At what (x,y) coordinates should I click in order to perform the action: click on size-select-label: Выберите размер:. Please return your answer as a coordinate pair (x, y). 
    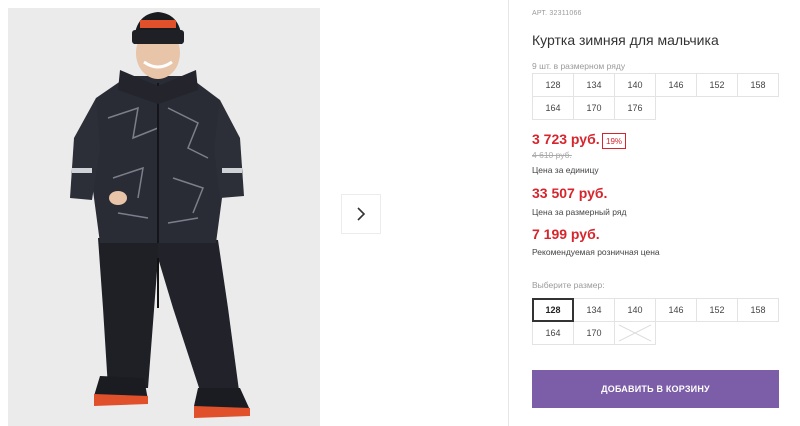
    Looking at the image, I should click on (568, 285).